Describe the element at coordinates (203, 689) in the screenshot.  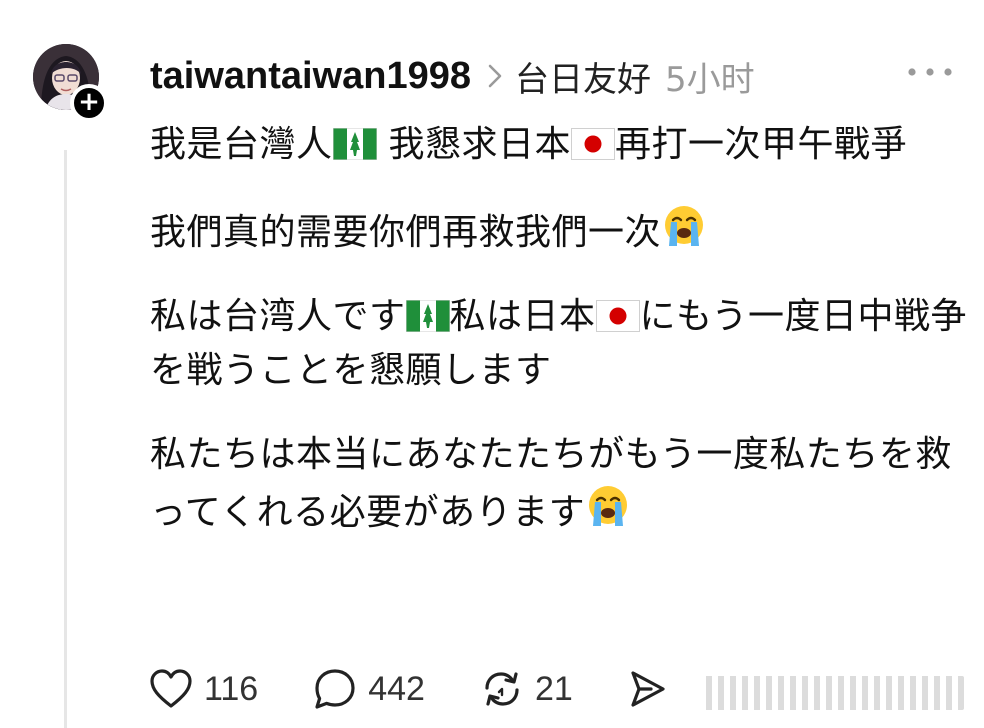
I see `like-button: 116` at that location.